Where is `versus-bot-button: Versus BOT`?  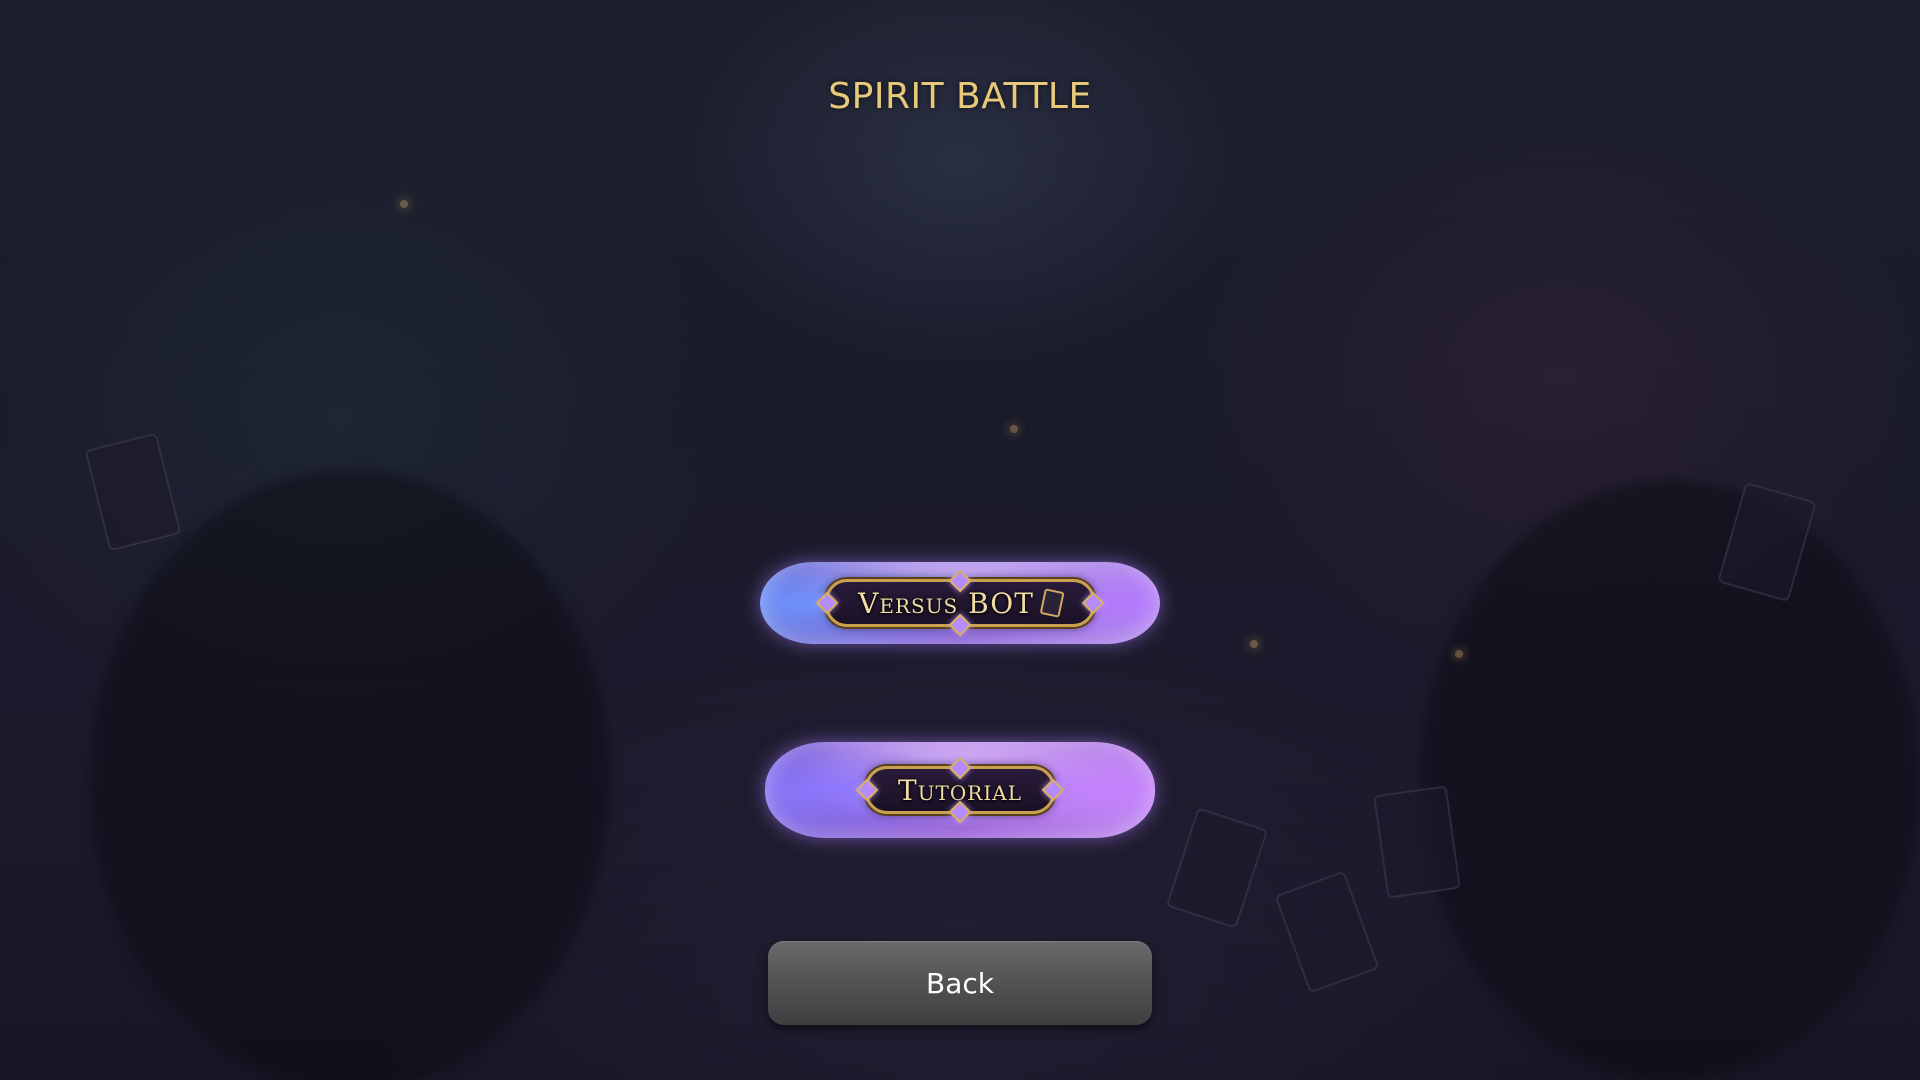 versus-bot-button: Versus BOT is located at coordinates (960, 603).